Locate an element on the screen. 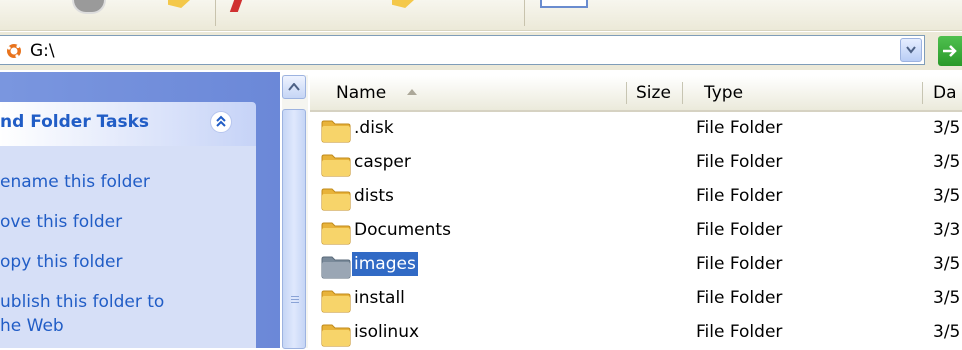 The image size is (962, 350). publish-folder-link-line2: he Web is located at coordinates (32, 326).